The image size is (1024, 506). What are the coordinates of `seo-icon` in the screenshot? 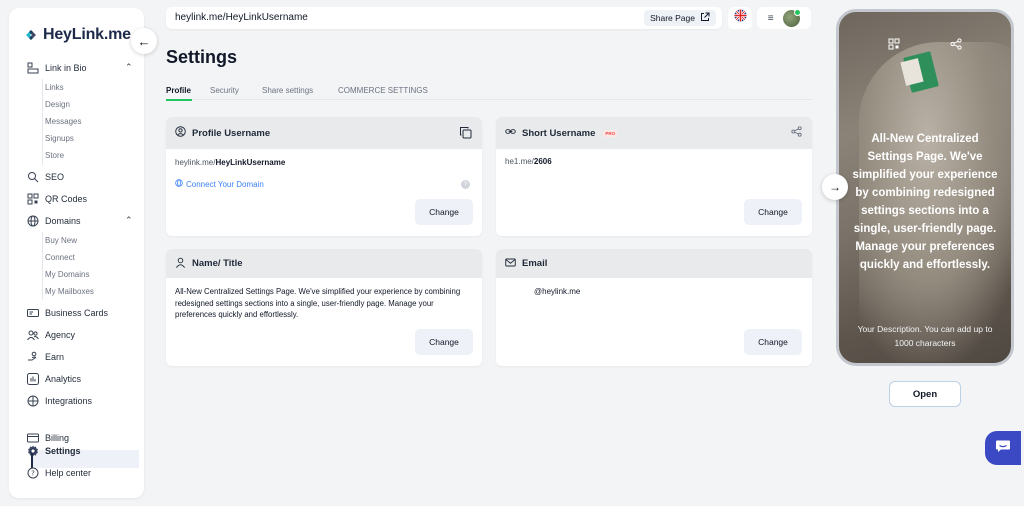 It's located at (33, 177).